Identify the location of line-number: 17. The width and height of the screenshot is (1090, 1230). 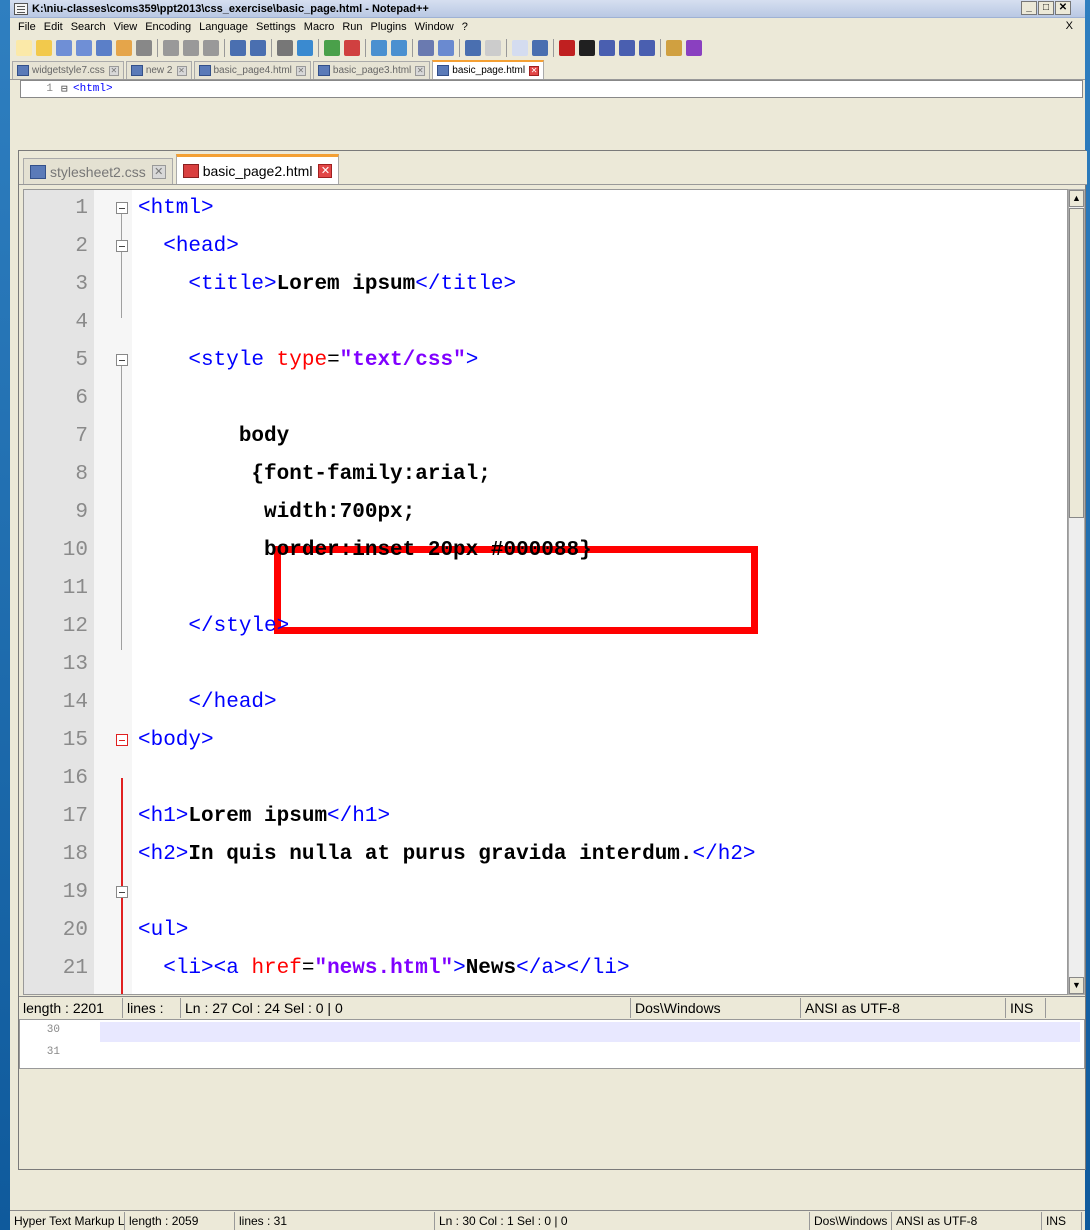
(75, 816).